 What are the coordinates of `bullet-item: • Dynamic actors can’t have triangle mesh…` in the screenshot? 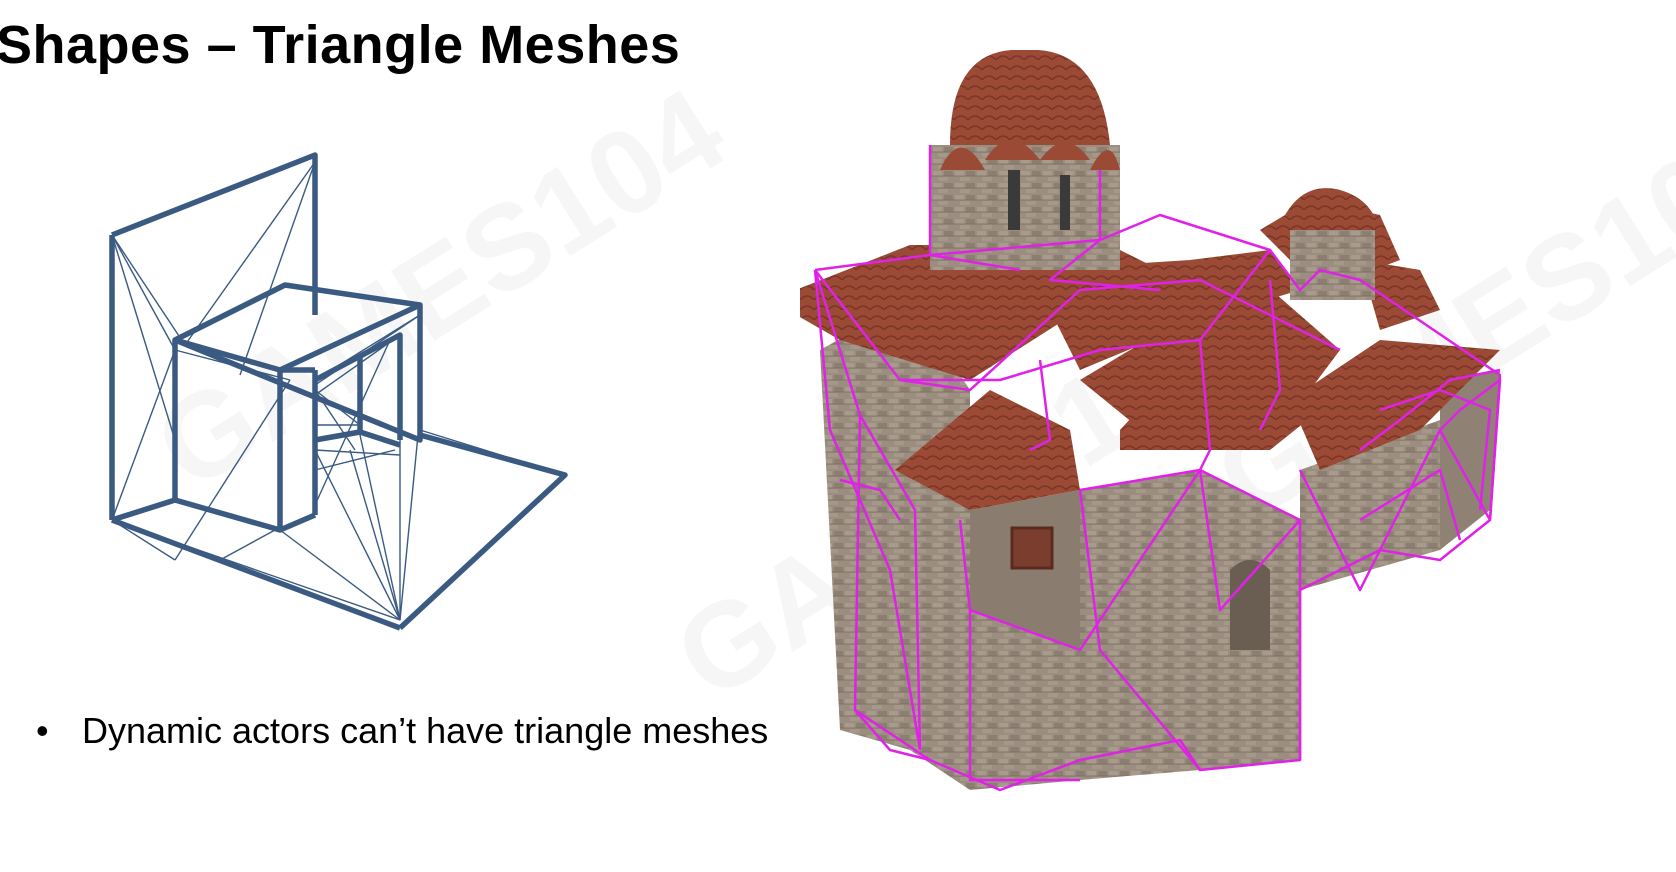 It's located at (402, 731).